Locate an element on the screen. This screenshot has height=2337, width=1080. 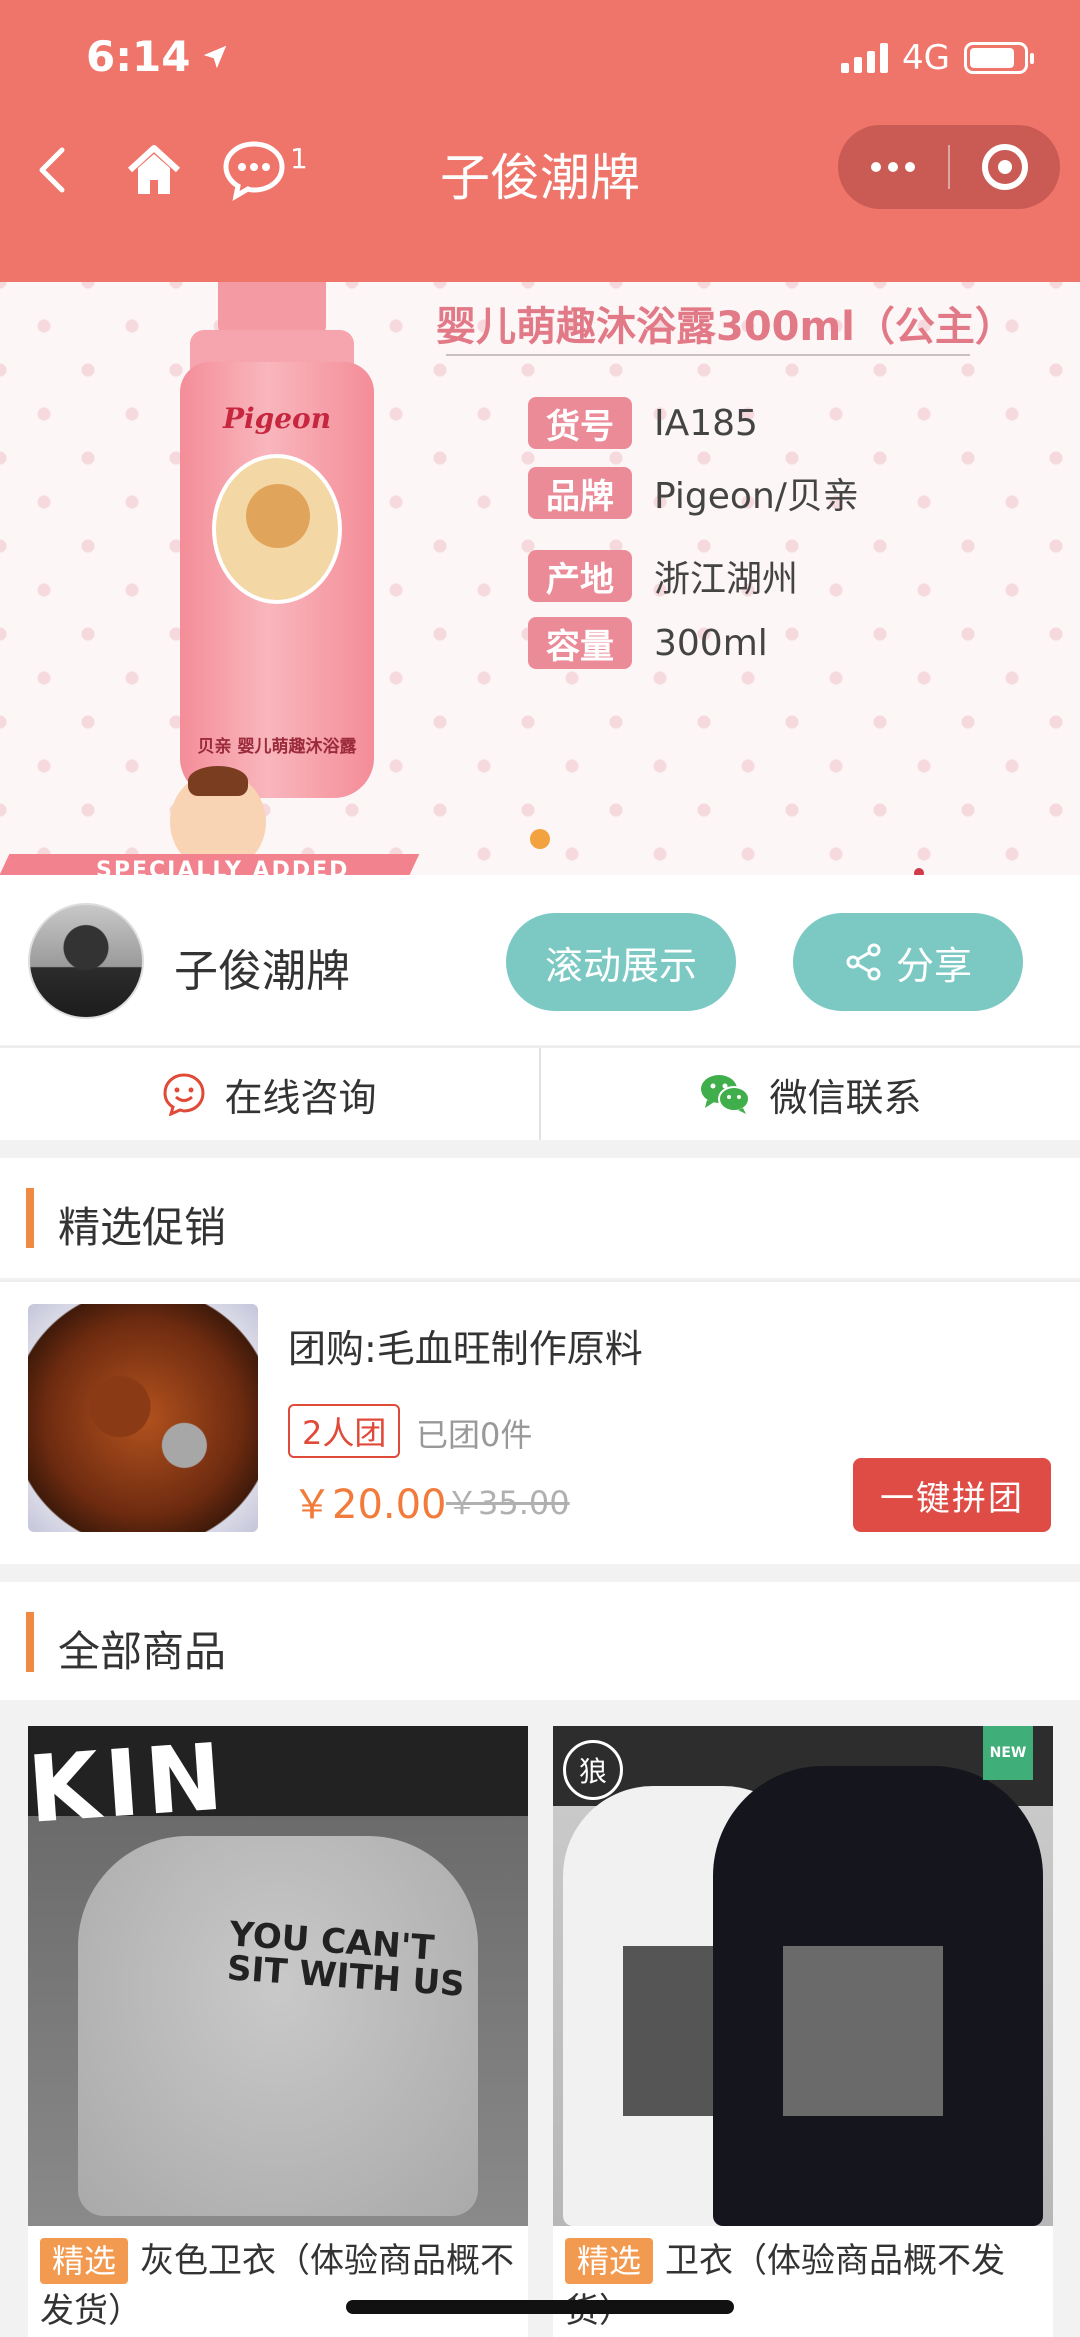
promo-item-title: 团购:毛血旺制作原料 is located at coordinates (465, 1349).